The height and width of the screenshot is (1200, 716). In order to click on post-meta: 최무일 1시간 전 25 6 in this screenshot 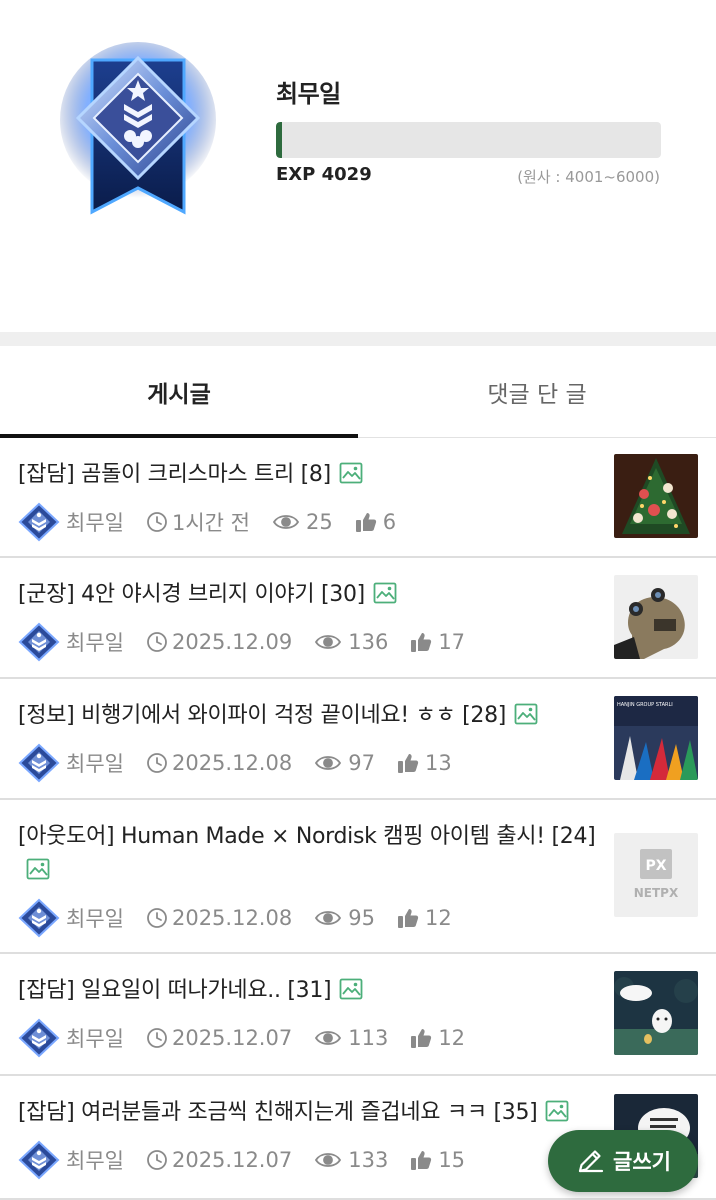, I will do `click(207, 522)`.